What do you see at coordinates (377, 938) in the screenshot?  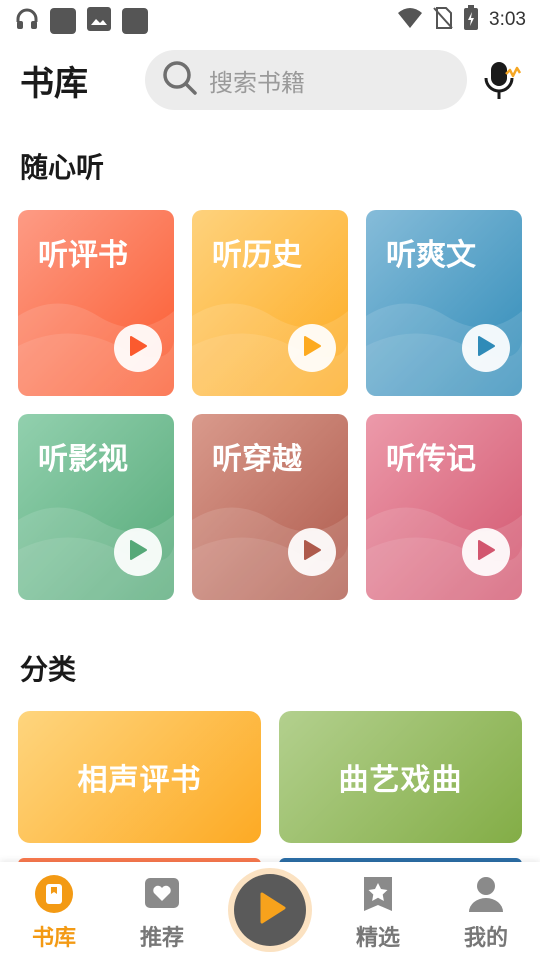 I see `nav-label-featured: 精选` at bounding box center [377, 938].